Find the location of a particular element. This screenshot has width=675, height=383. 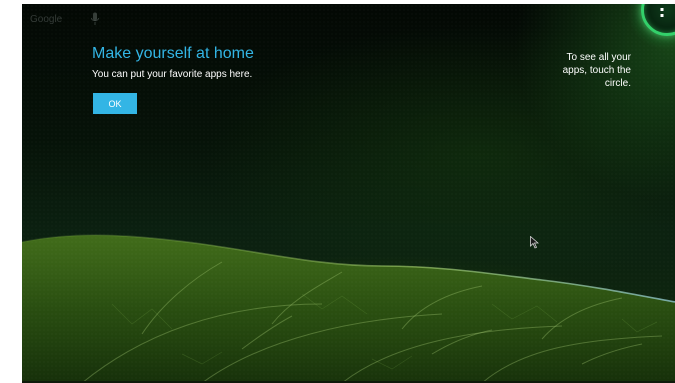

all-apps-hint-line: apps, touch the is located at coordinates (596, 70).